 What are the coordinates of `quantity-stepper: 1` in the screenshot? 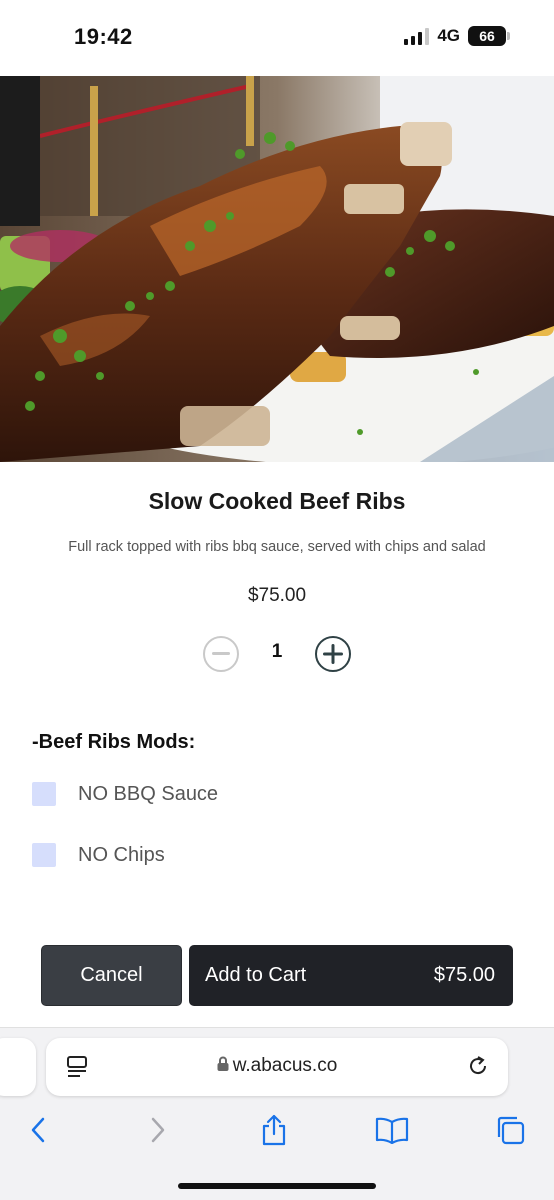 It's located at (277, 654).